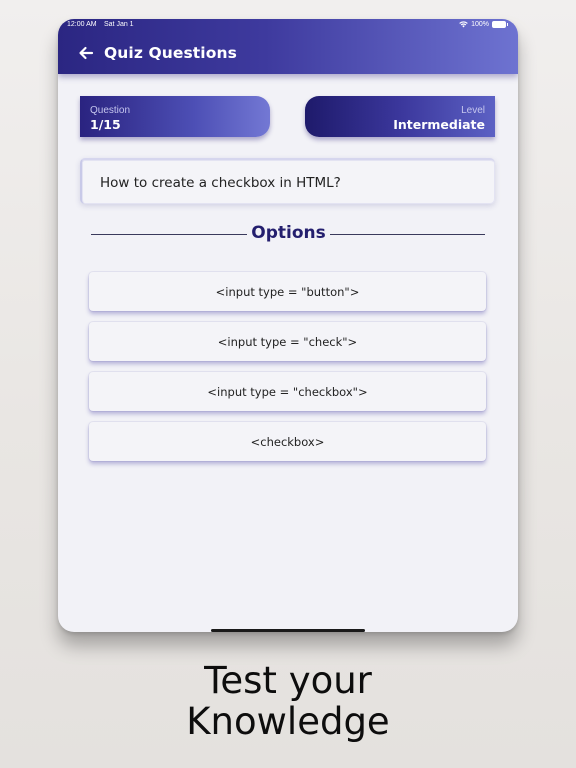 The image size is (576, 768). Describe the element at coordinates (110, 110) in the screenshot. I see `question-counter-label: Question` at that location.